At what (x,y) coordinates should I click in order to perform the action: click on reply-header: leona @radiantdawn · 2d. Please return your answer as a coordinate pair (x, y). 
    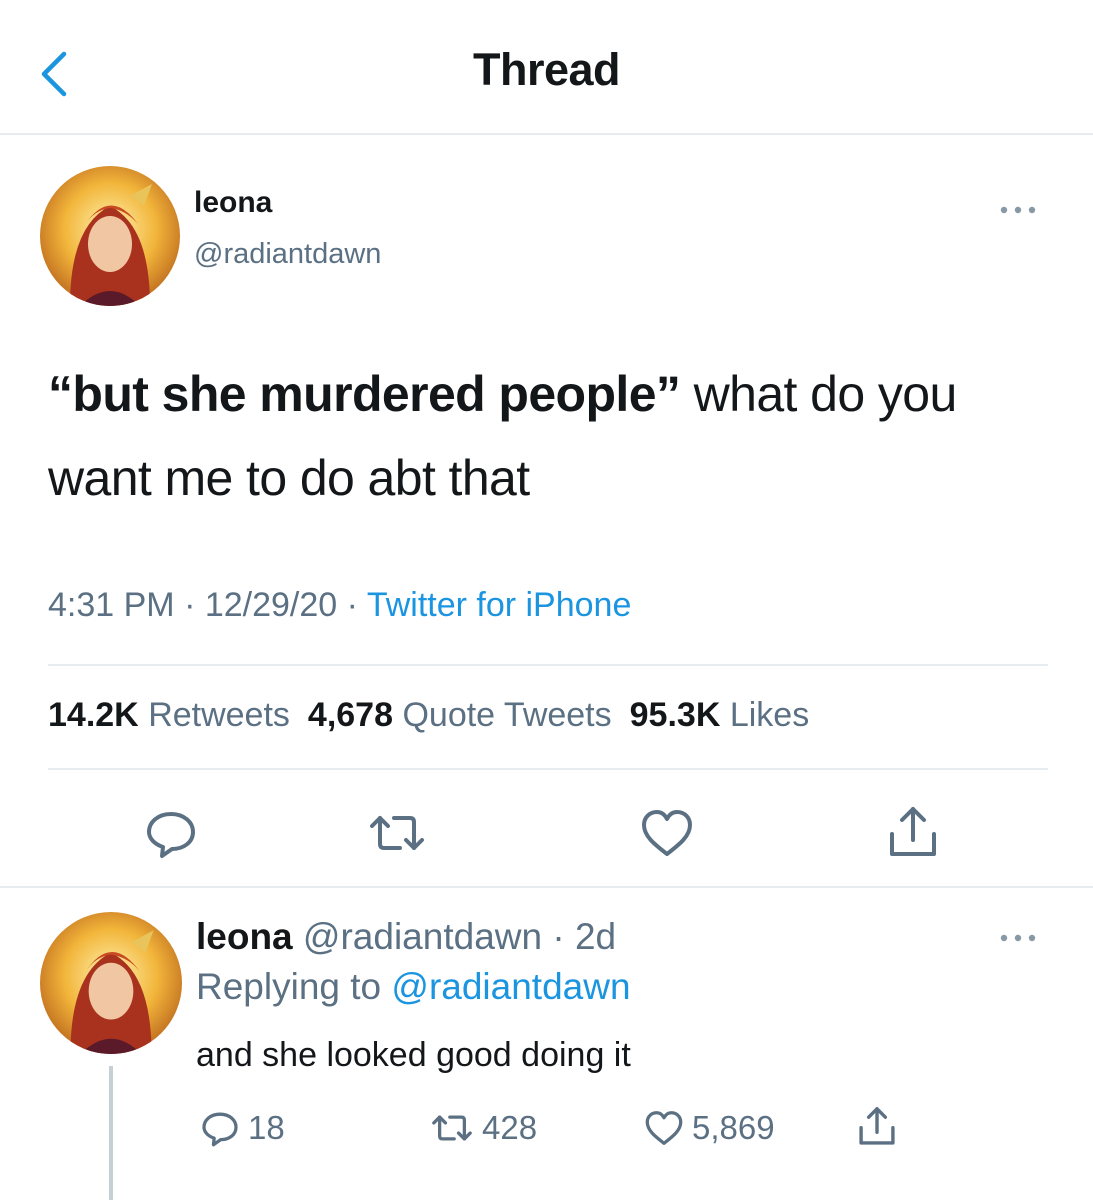
    Looking at the image, I should click on (406, 937).